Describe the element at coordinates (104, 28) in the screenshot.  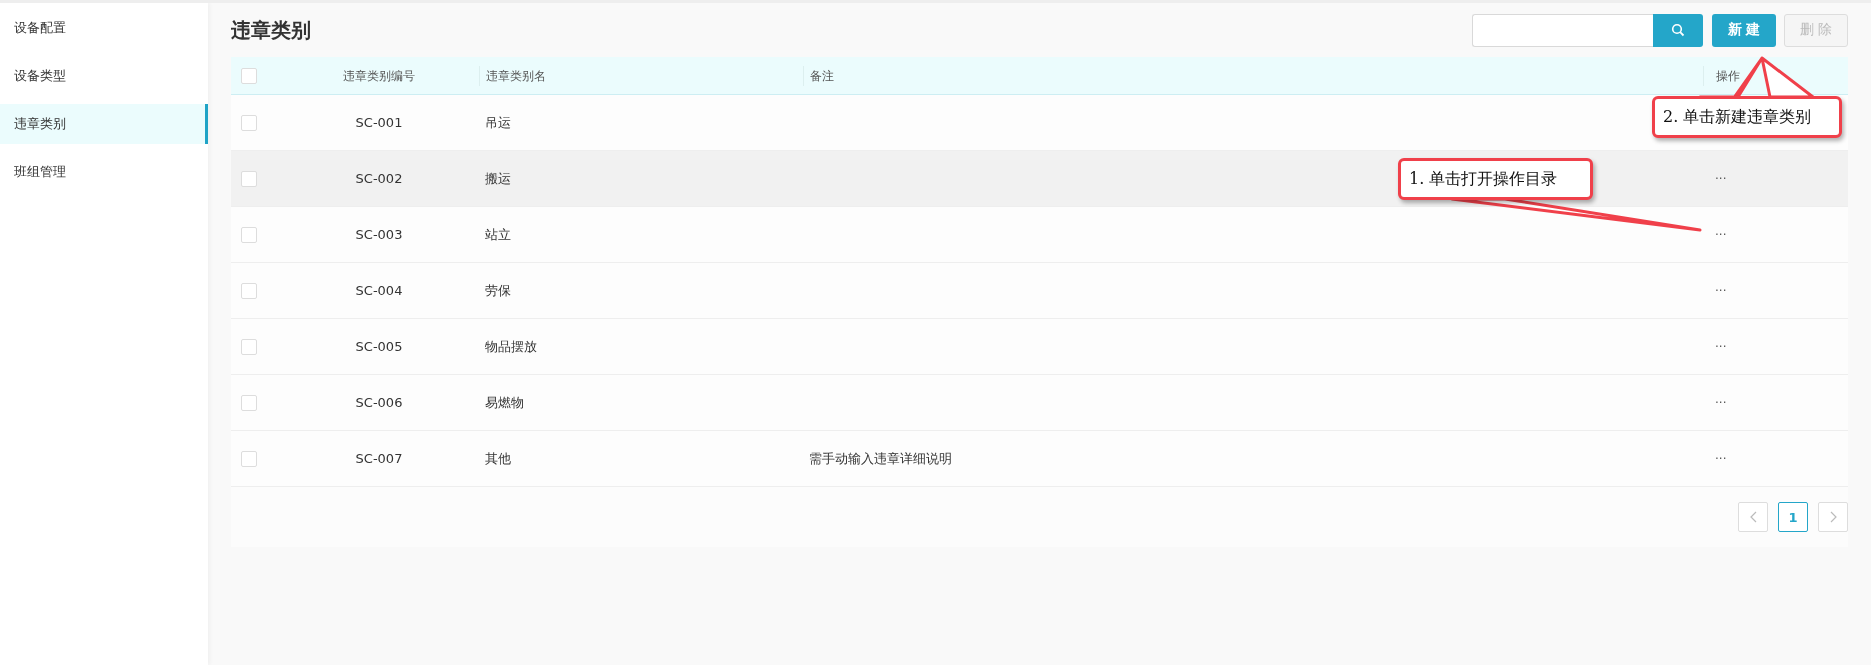
I see `sidebar-item: 设备配置` at that location.